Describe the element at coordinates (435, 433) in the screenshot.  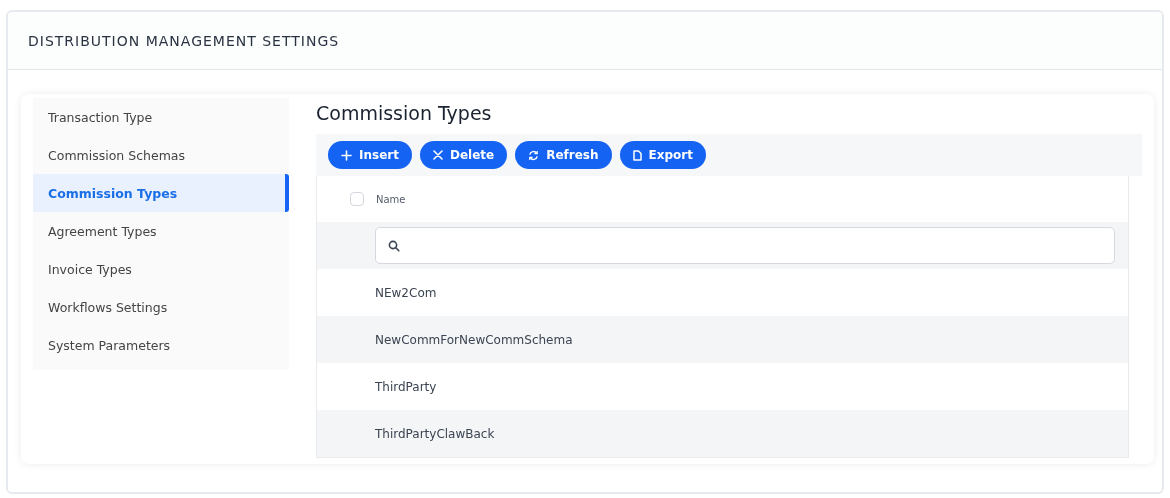
I see `table-cell: ThirdPartyClawBack` at that location.